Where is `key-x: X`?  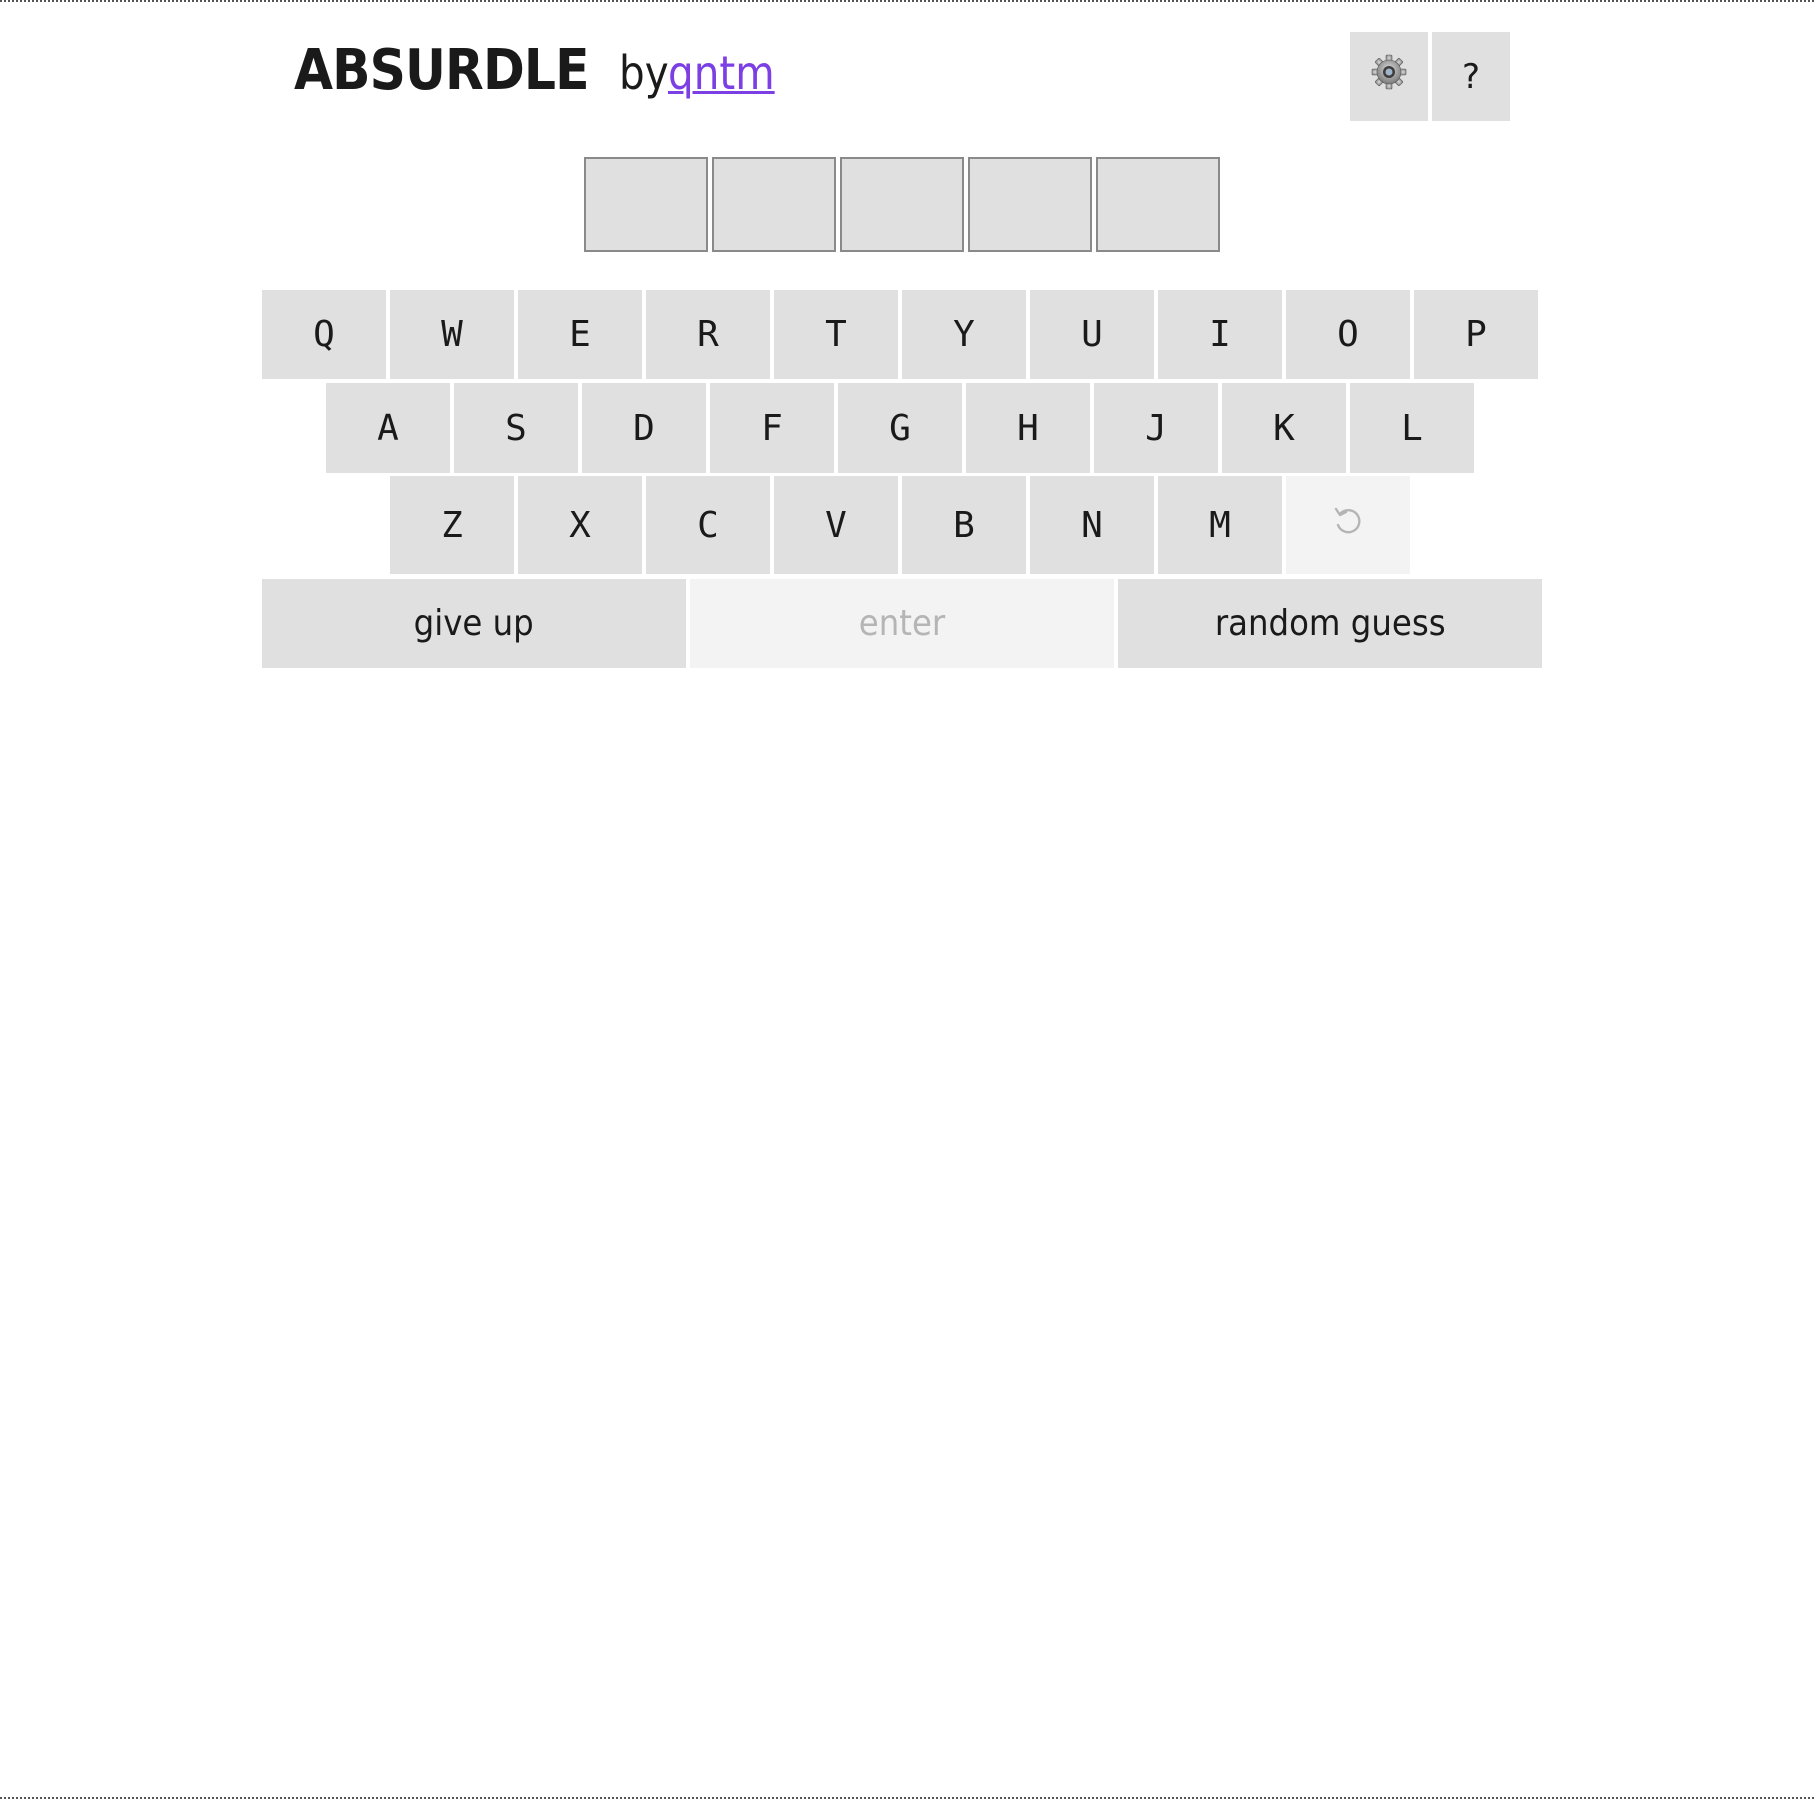 key-x: X is located at coordinates (580, 525).